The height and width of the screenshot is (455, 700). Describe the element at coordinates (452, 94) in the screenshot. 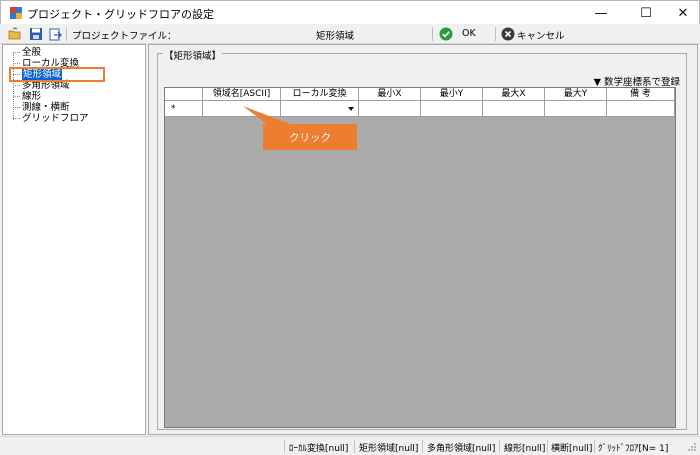

I see `column-header-min-y: 最小Y` at that location.